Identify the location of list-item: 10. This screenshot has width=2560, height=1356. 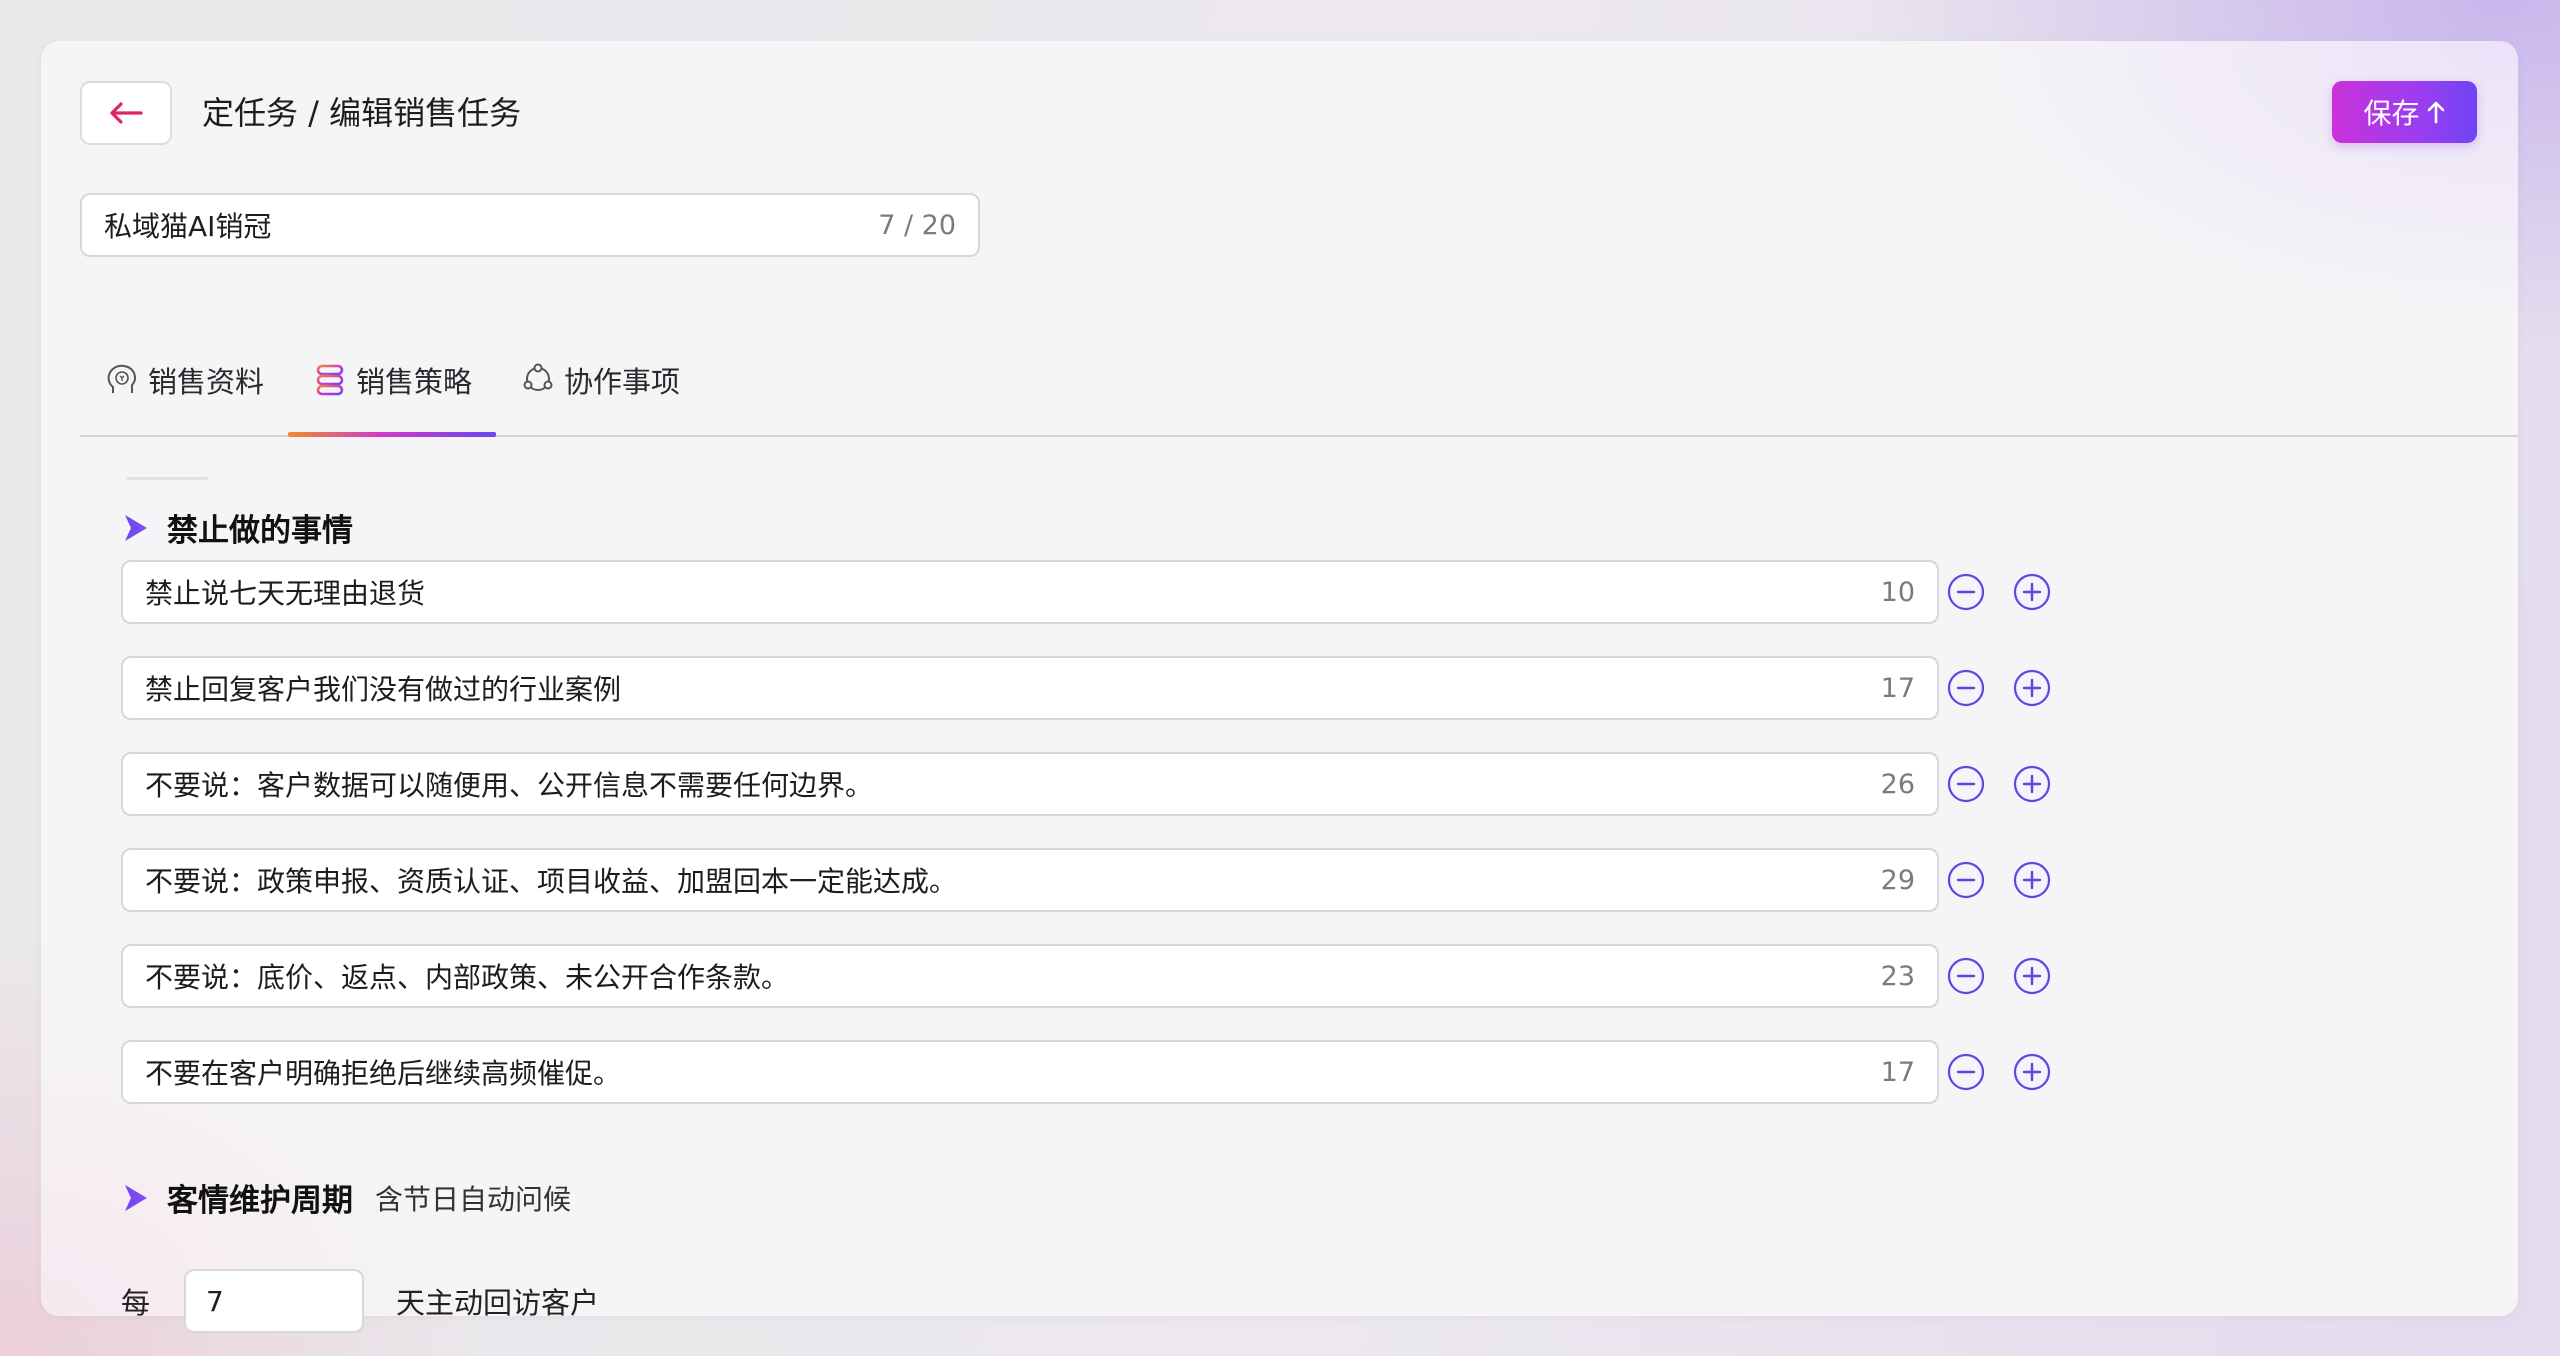
(1030, 592).